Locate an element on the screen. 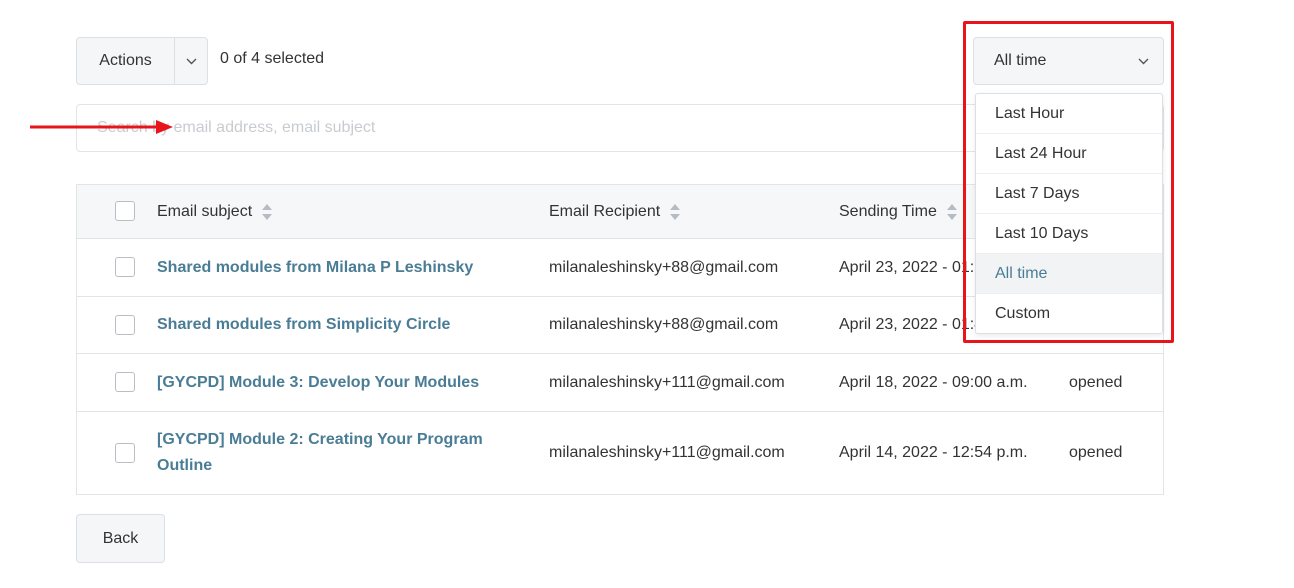  select-all-checkbox is located at coordinates (125, 211).